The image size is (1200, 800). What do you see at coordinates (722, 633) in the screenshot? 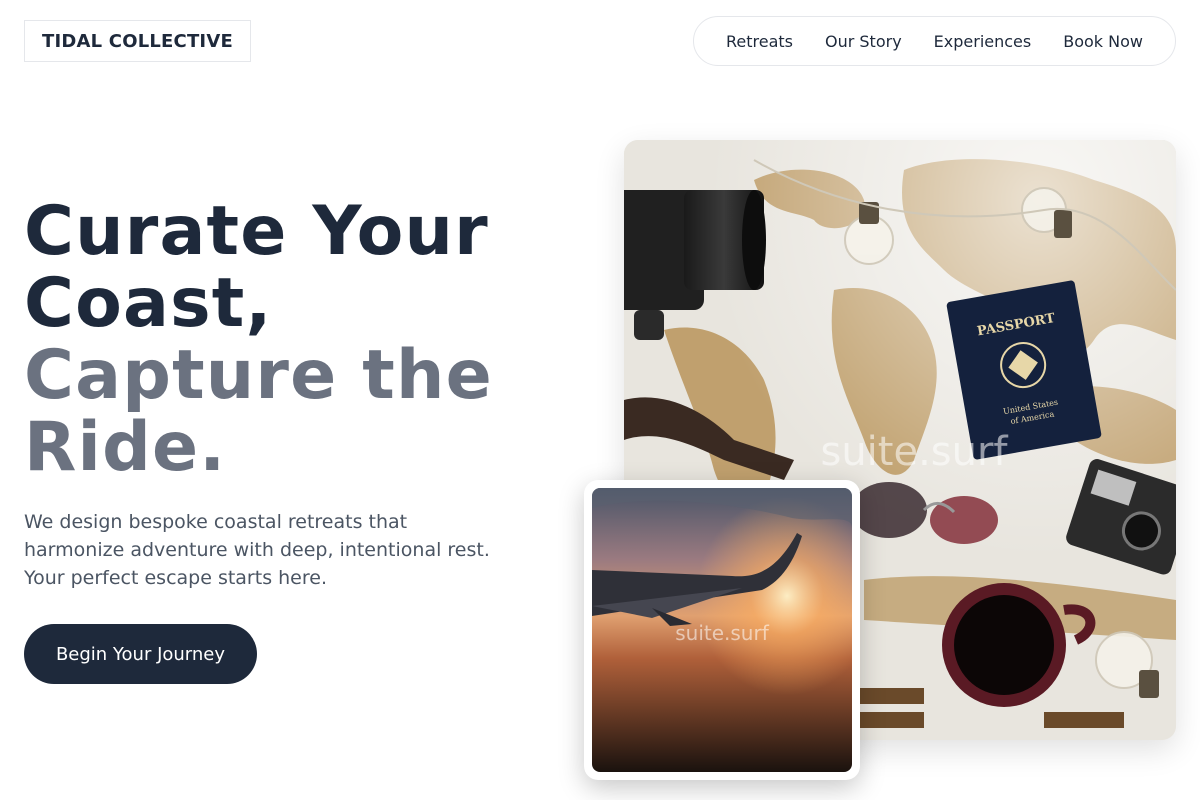
I see `wing-photo-watermark: suite.surf` at bounding box center [722, 633].